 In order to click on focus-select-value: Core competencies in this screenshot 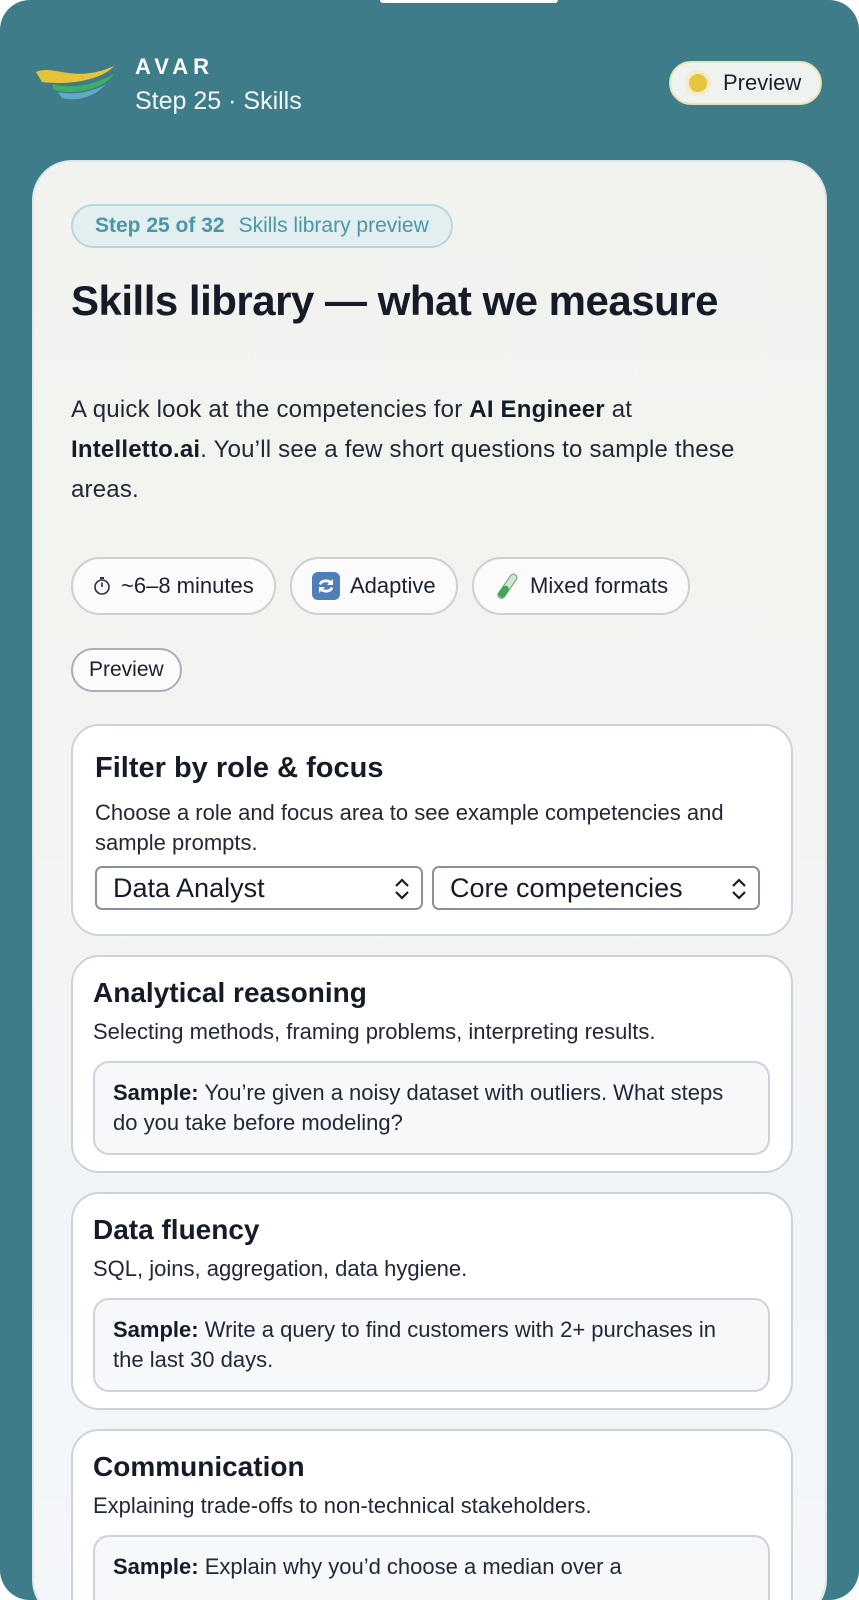, I will do `click(566, 887)`.